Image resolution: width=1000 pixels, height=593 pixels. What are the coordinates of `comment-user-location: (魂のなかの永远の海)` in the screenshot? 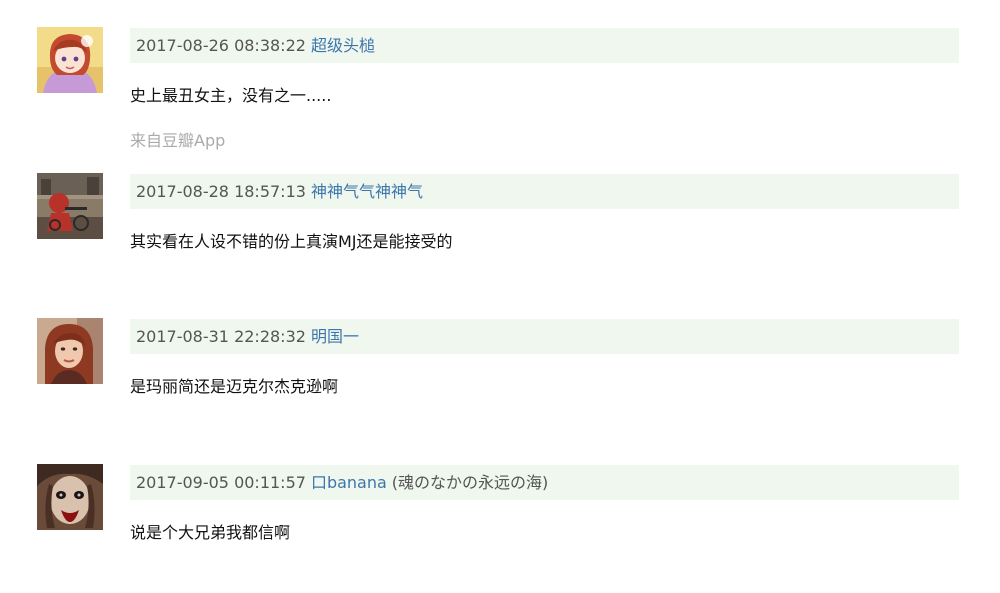 It's located at (470, 482).